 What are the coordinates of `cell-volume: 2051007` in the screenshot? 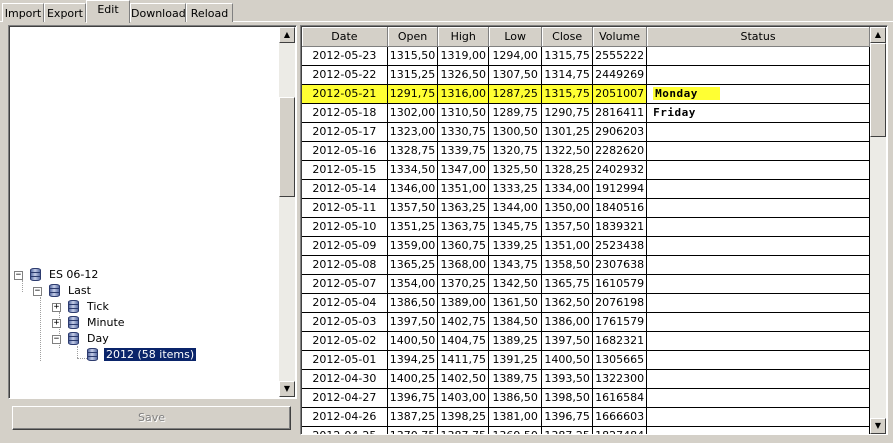 It's located at (620, 94).